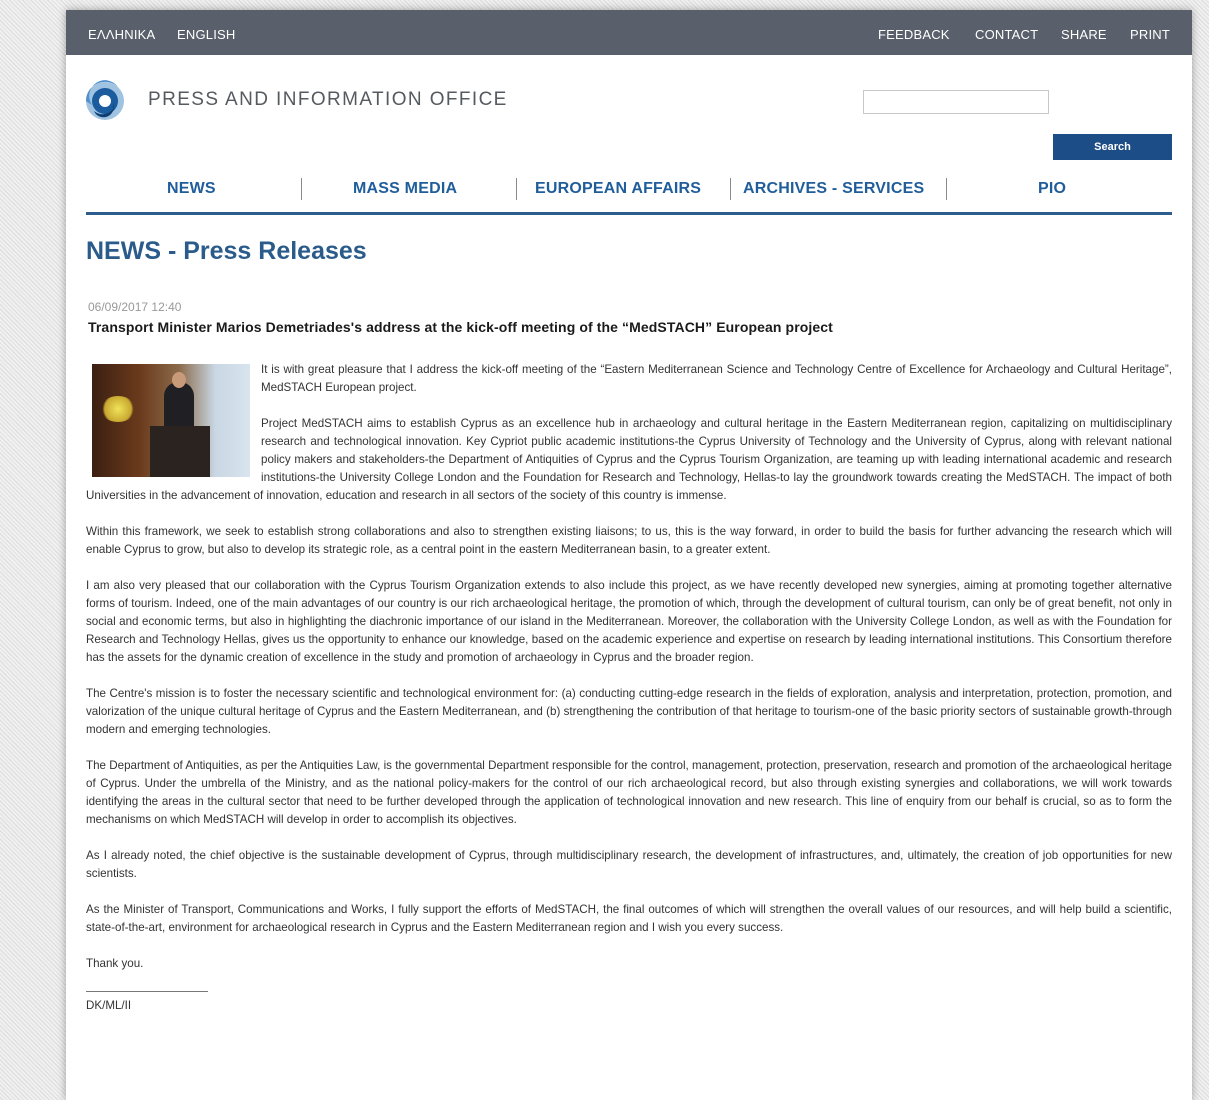 The image size is (1209, 1100). What do you see at coordinates (618, 189) in the screenshot?
I see `nav-item-european-affairs: EUROPEAN AFFAIRS` at bounding box center [618, 189].